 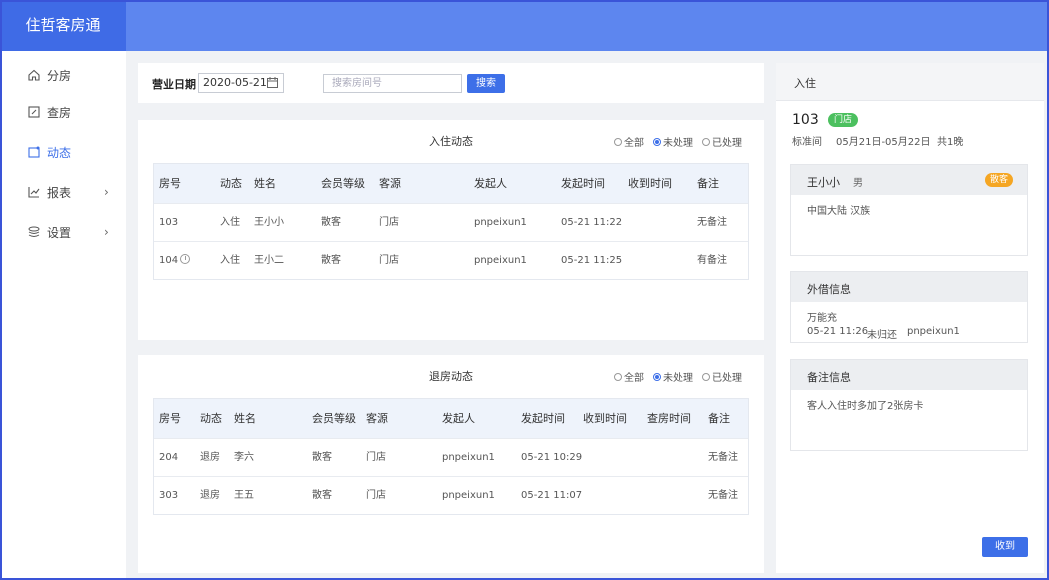 What do you see at coordinates (451, 418) in the screenshot?
I see `table-header: 房号 动态 姓名 会员等级 客源 发起人 发起时间 收到时间 查房时间 备注` at bounding box center [451, 418].